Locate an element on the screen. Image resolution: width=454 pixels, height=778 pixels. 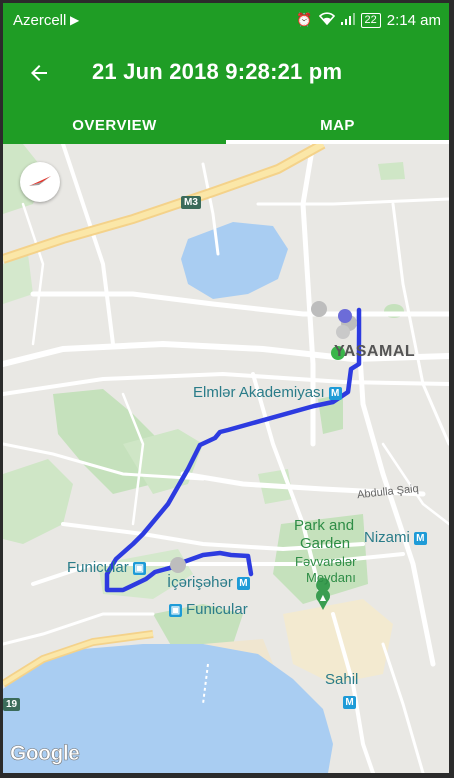
back-button is located at coordinates (39, 73).